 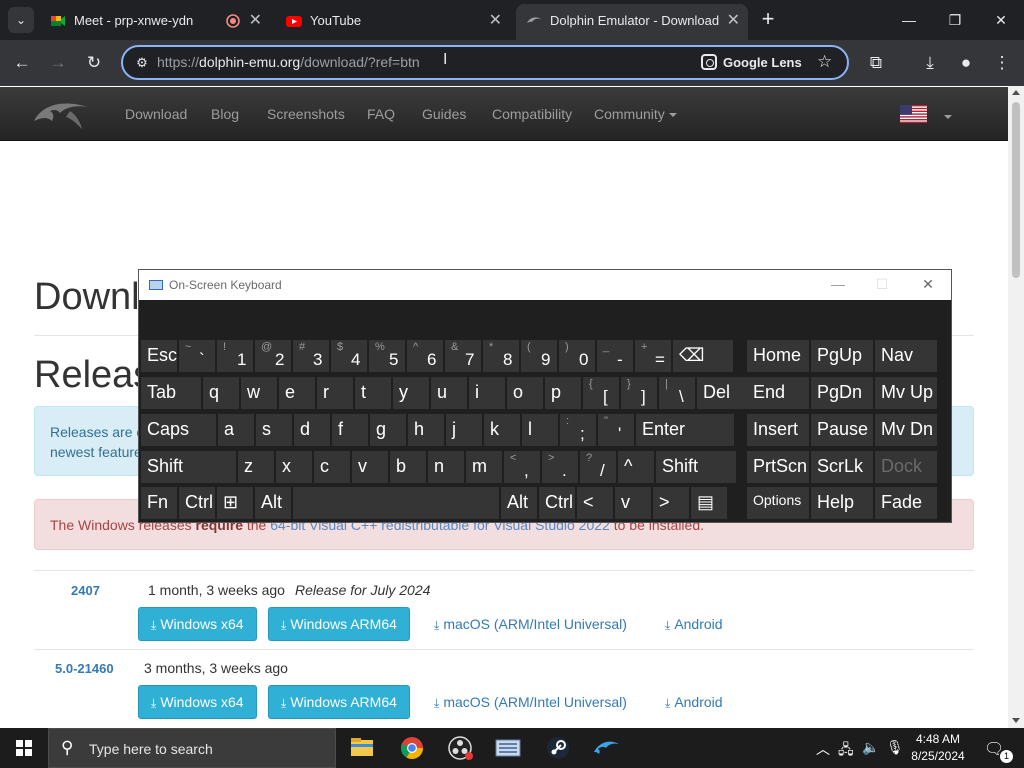 What do you see at coordinates (938, 748) in the screenshot?
I see `clock: 4:48 AM 8/25/2024` at bounding box center [938, 748].